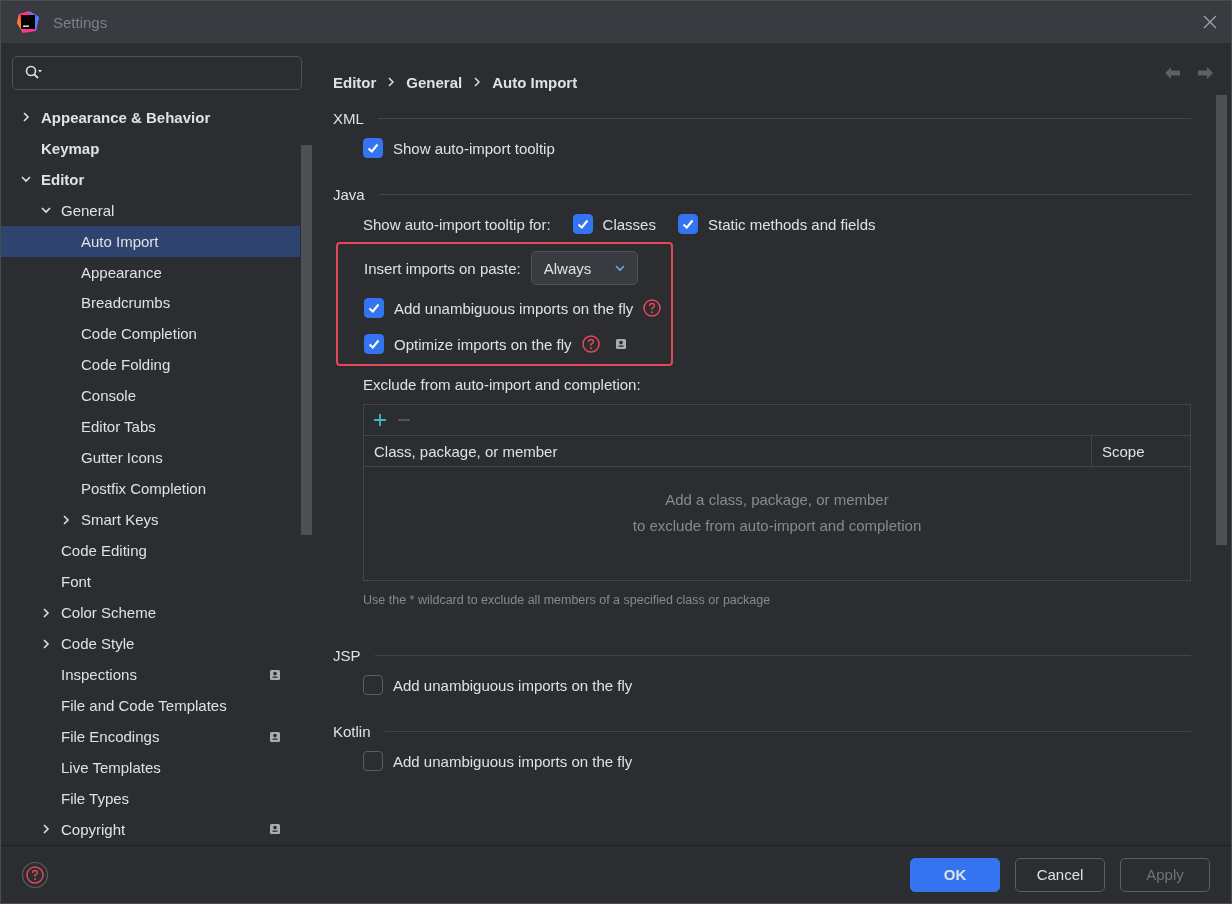 The image size is (1232, 904). I want to click on checkbox-label: Classes, so click(629, 224).